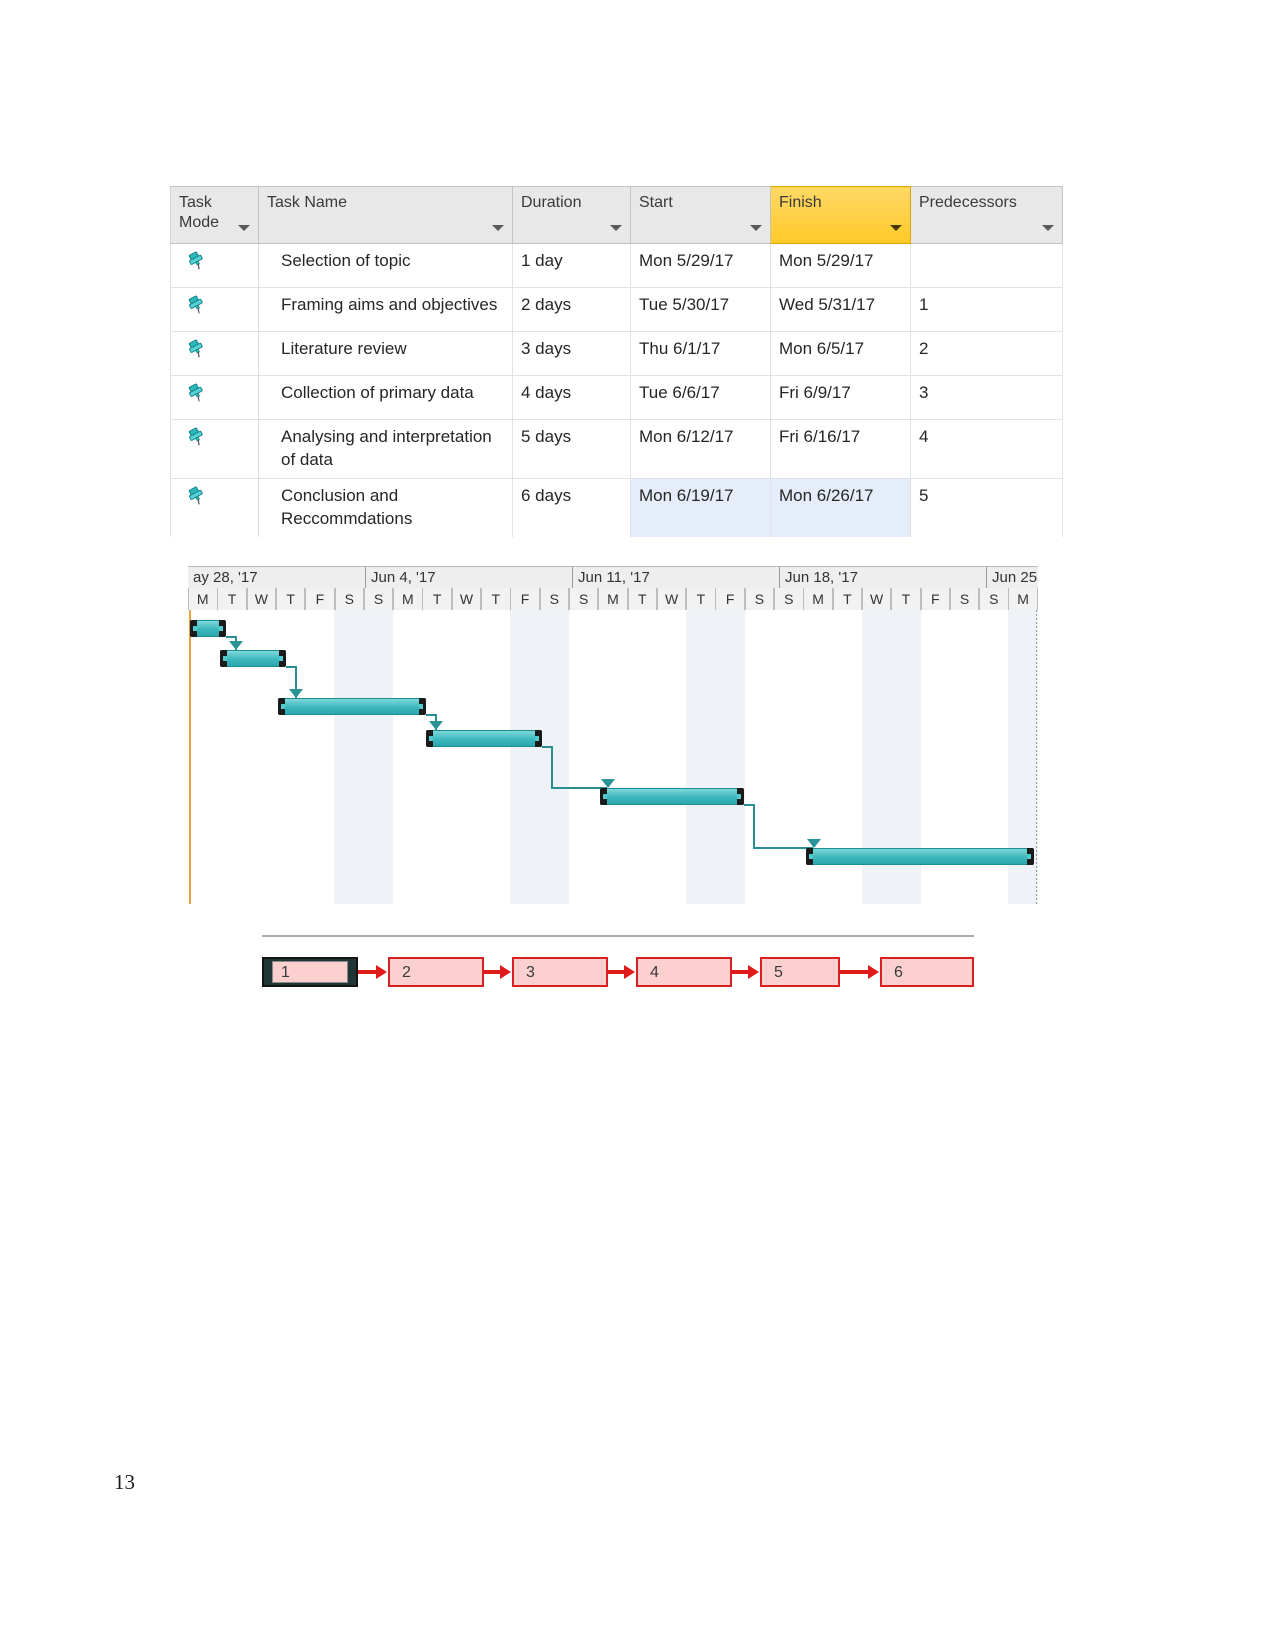 The height and width of the screenshot is (1650, 1275). What do you see at coordinates (385, 309) in the screenshot?
I see `cell-task-name: Framing aims and objectives` at bounding box center [385, 309].